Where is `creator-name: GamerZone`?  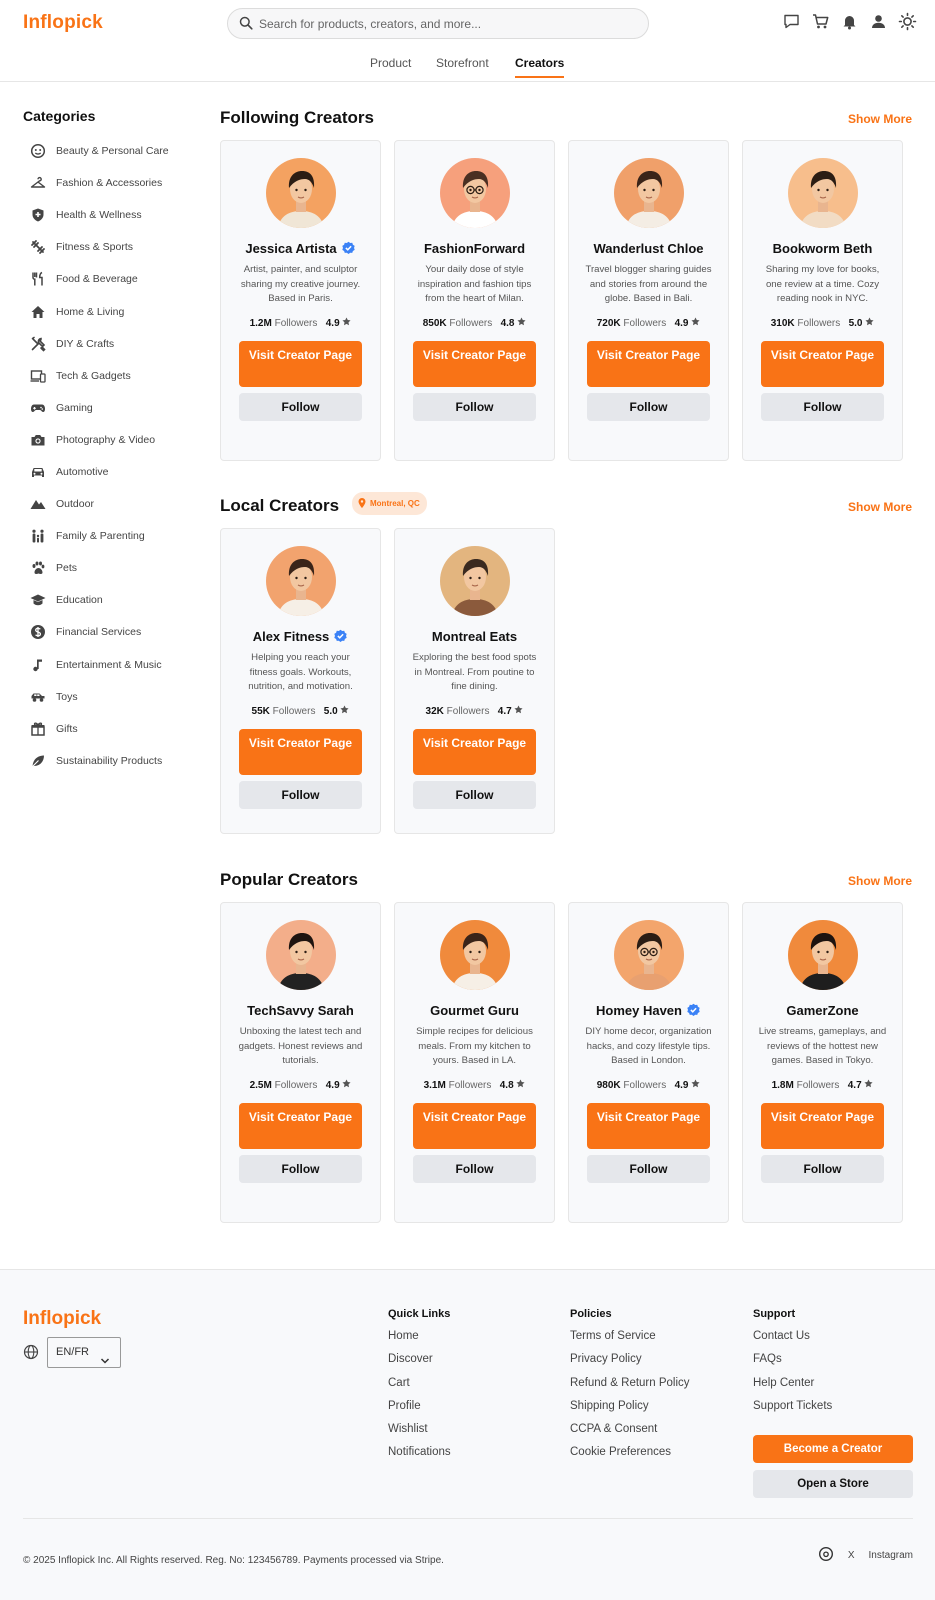
creator-name: GamerZone is located at coordinates (822, 1010).